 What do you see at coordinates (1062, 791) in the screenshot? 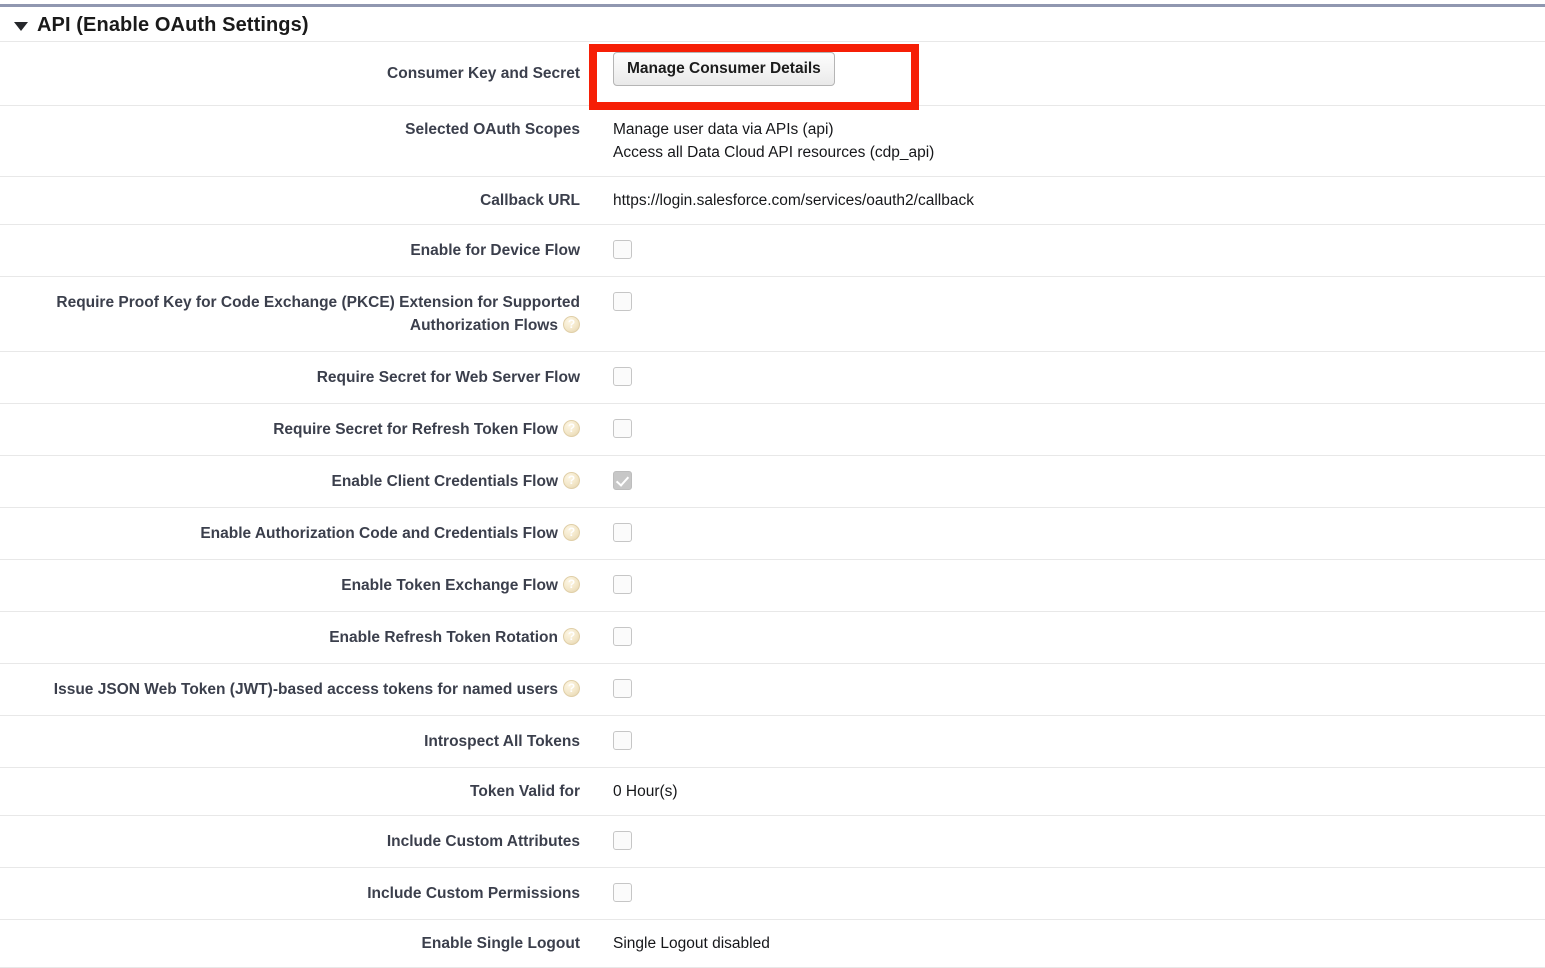
I see `field-value: 0 Hour(s)` at bounding box center [1062, 791].